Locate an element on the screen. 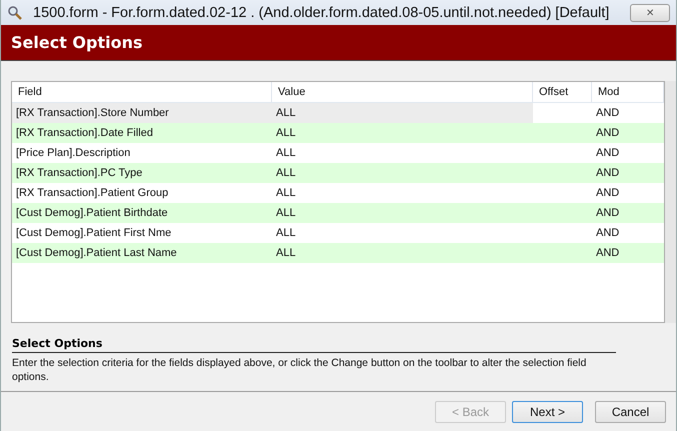  close-button: ✕ is located at coordinates (650, 13).